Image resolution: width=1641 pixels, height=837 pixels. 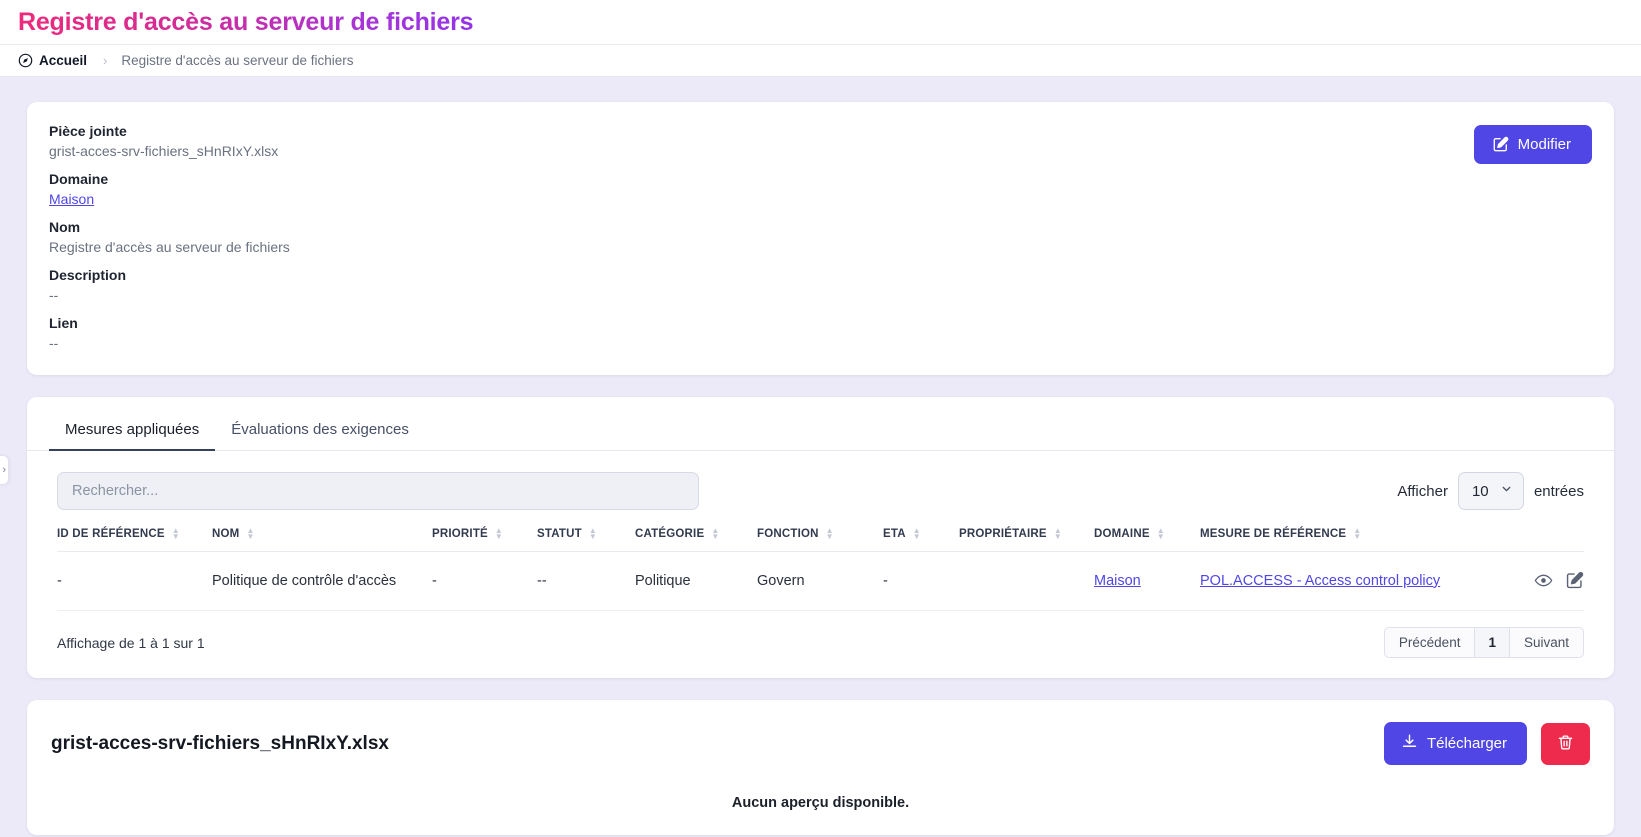 I want to click on cell-priorite: -, so click(x=484, y=581).